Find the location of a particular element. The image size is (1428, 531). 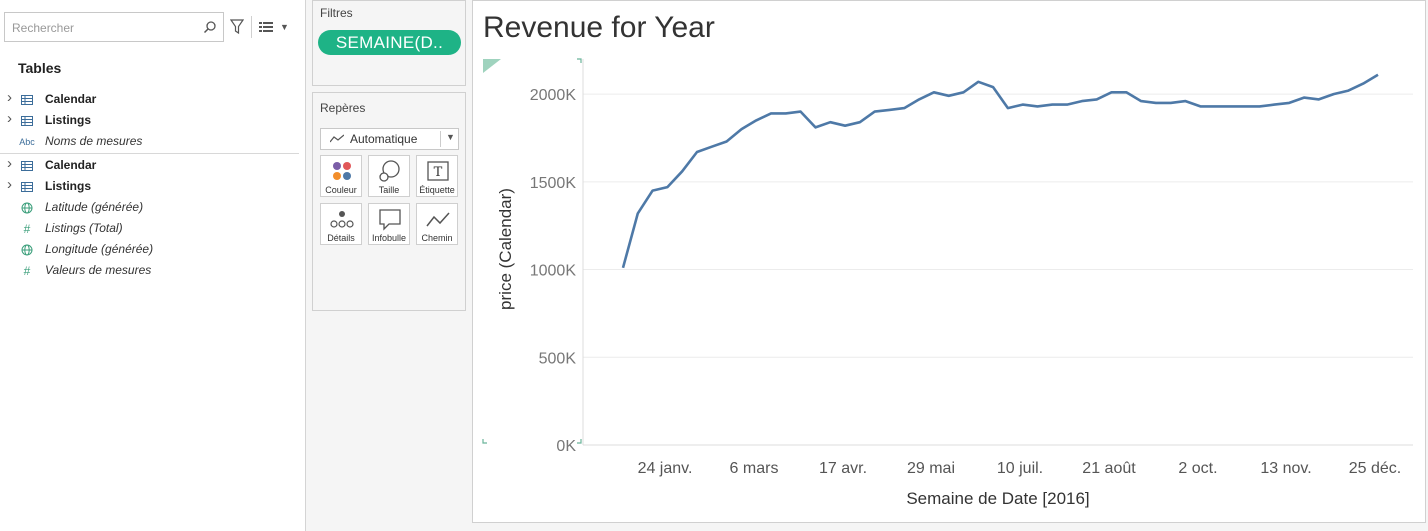

x-tick-label: 24 janv. is located at coordinates (665, 468).